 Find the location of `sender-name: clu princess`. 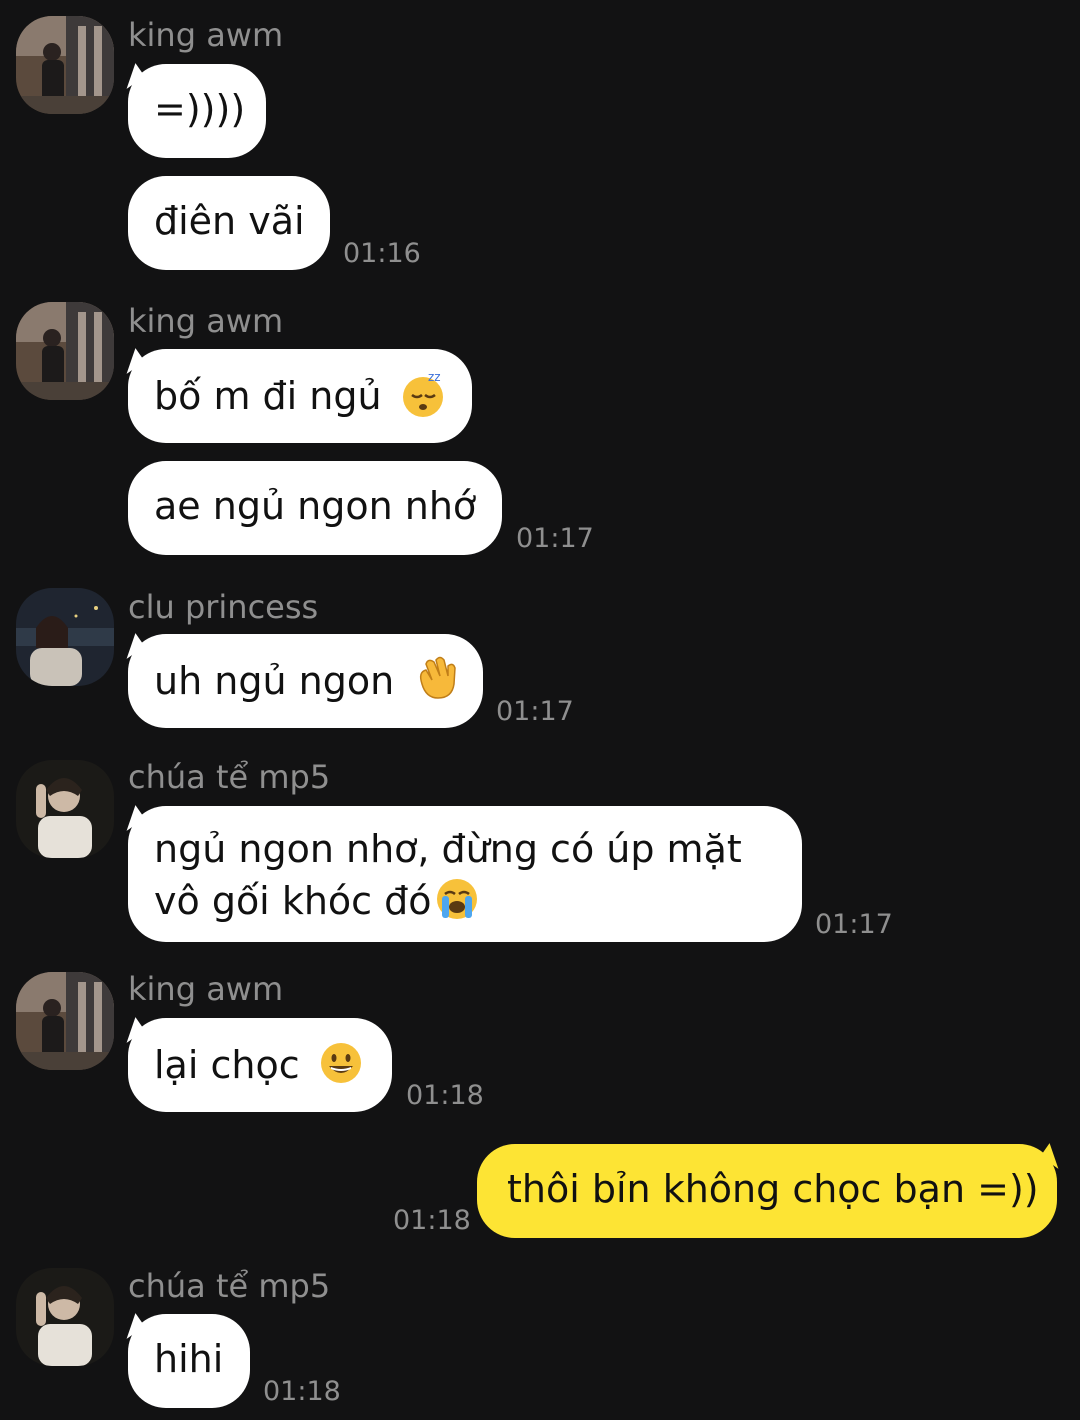

sender-name: clu princess is located at coordinates (223, 607).